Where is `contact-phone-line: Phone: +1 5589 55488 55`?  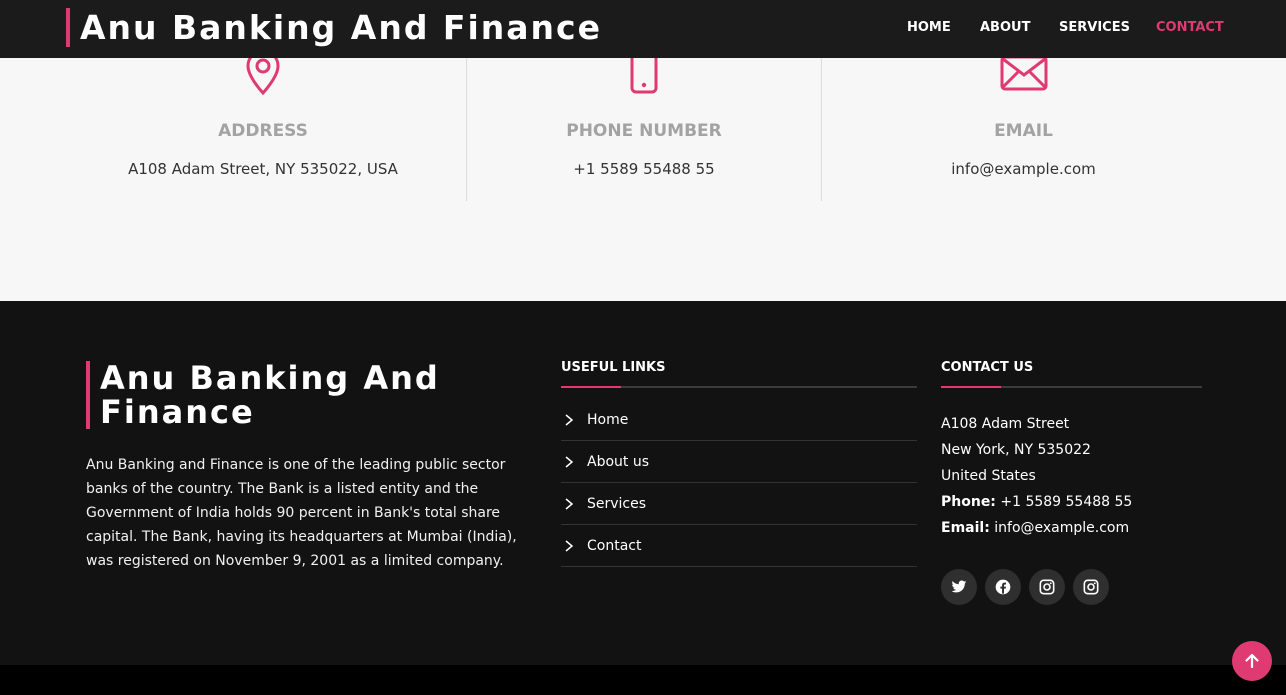
contact-phone-line: Phone: +1 5589 55488 55 is located at coordinates (1076, 502).